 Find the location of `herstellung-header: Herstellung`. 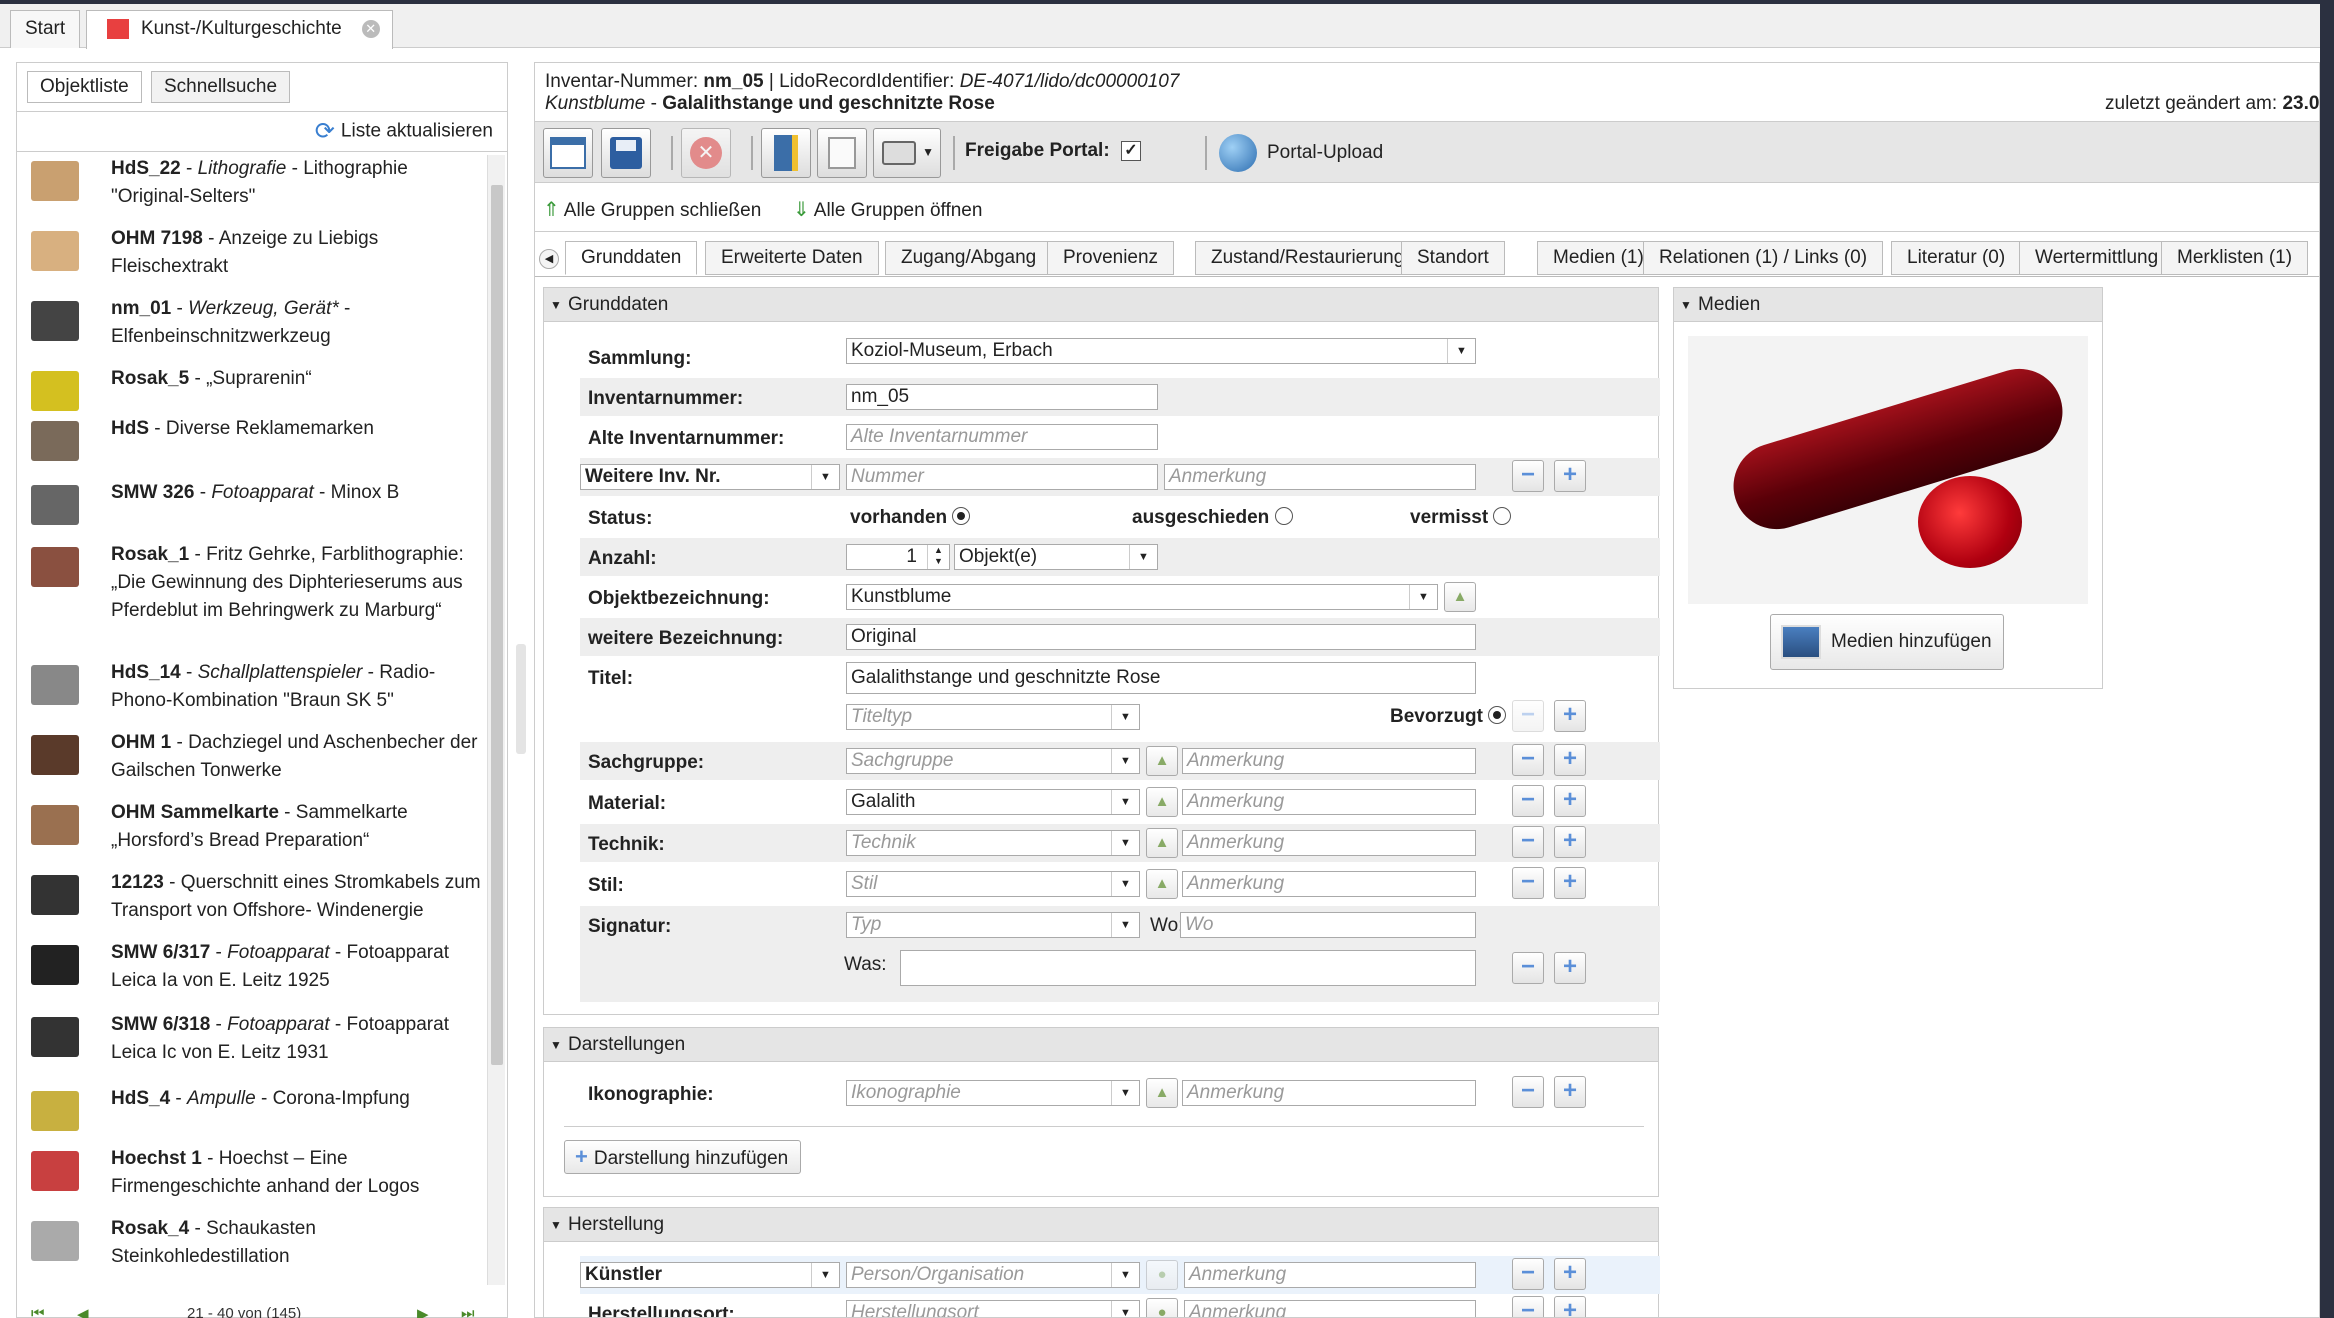

herstellung-header: Herstellung is located at coordinates (1101, 1225).